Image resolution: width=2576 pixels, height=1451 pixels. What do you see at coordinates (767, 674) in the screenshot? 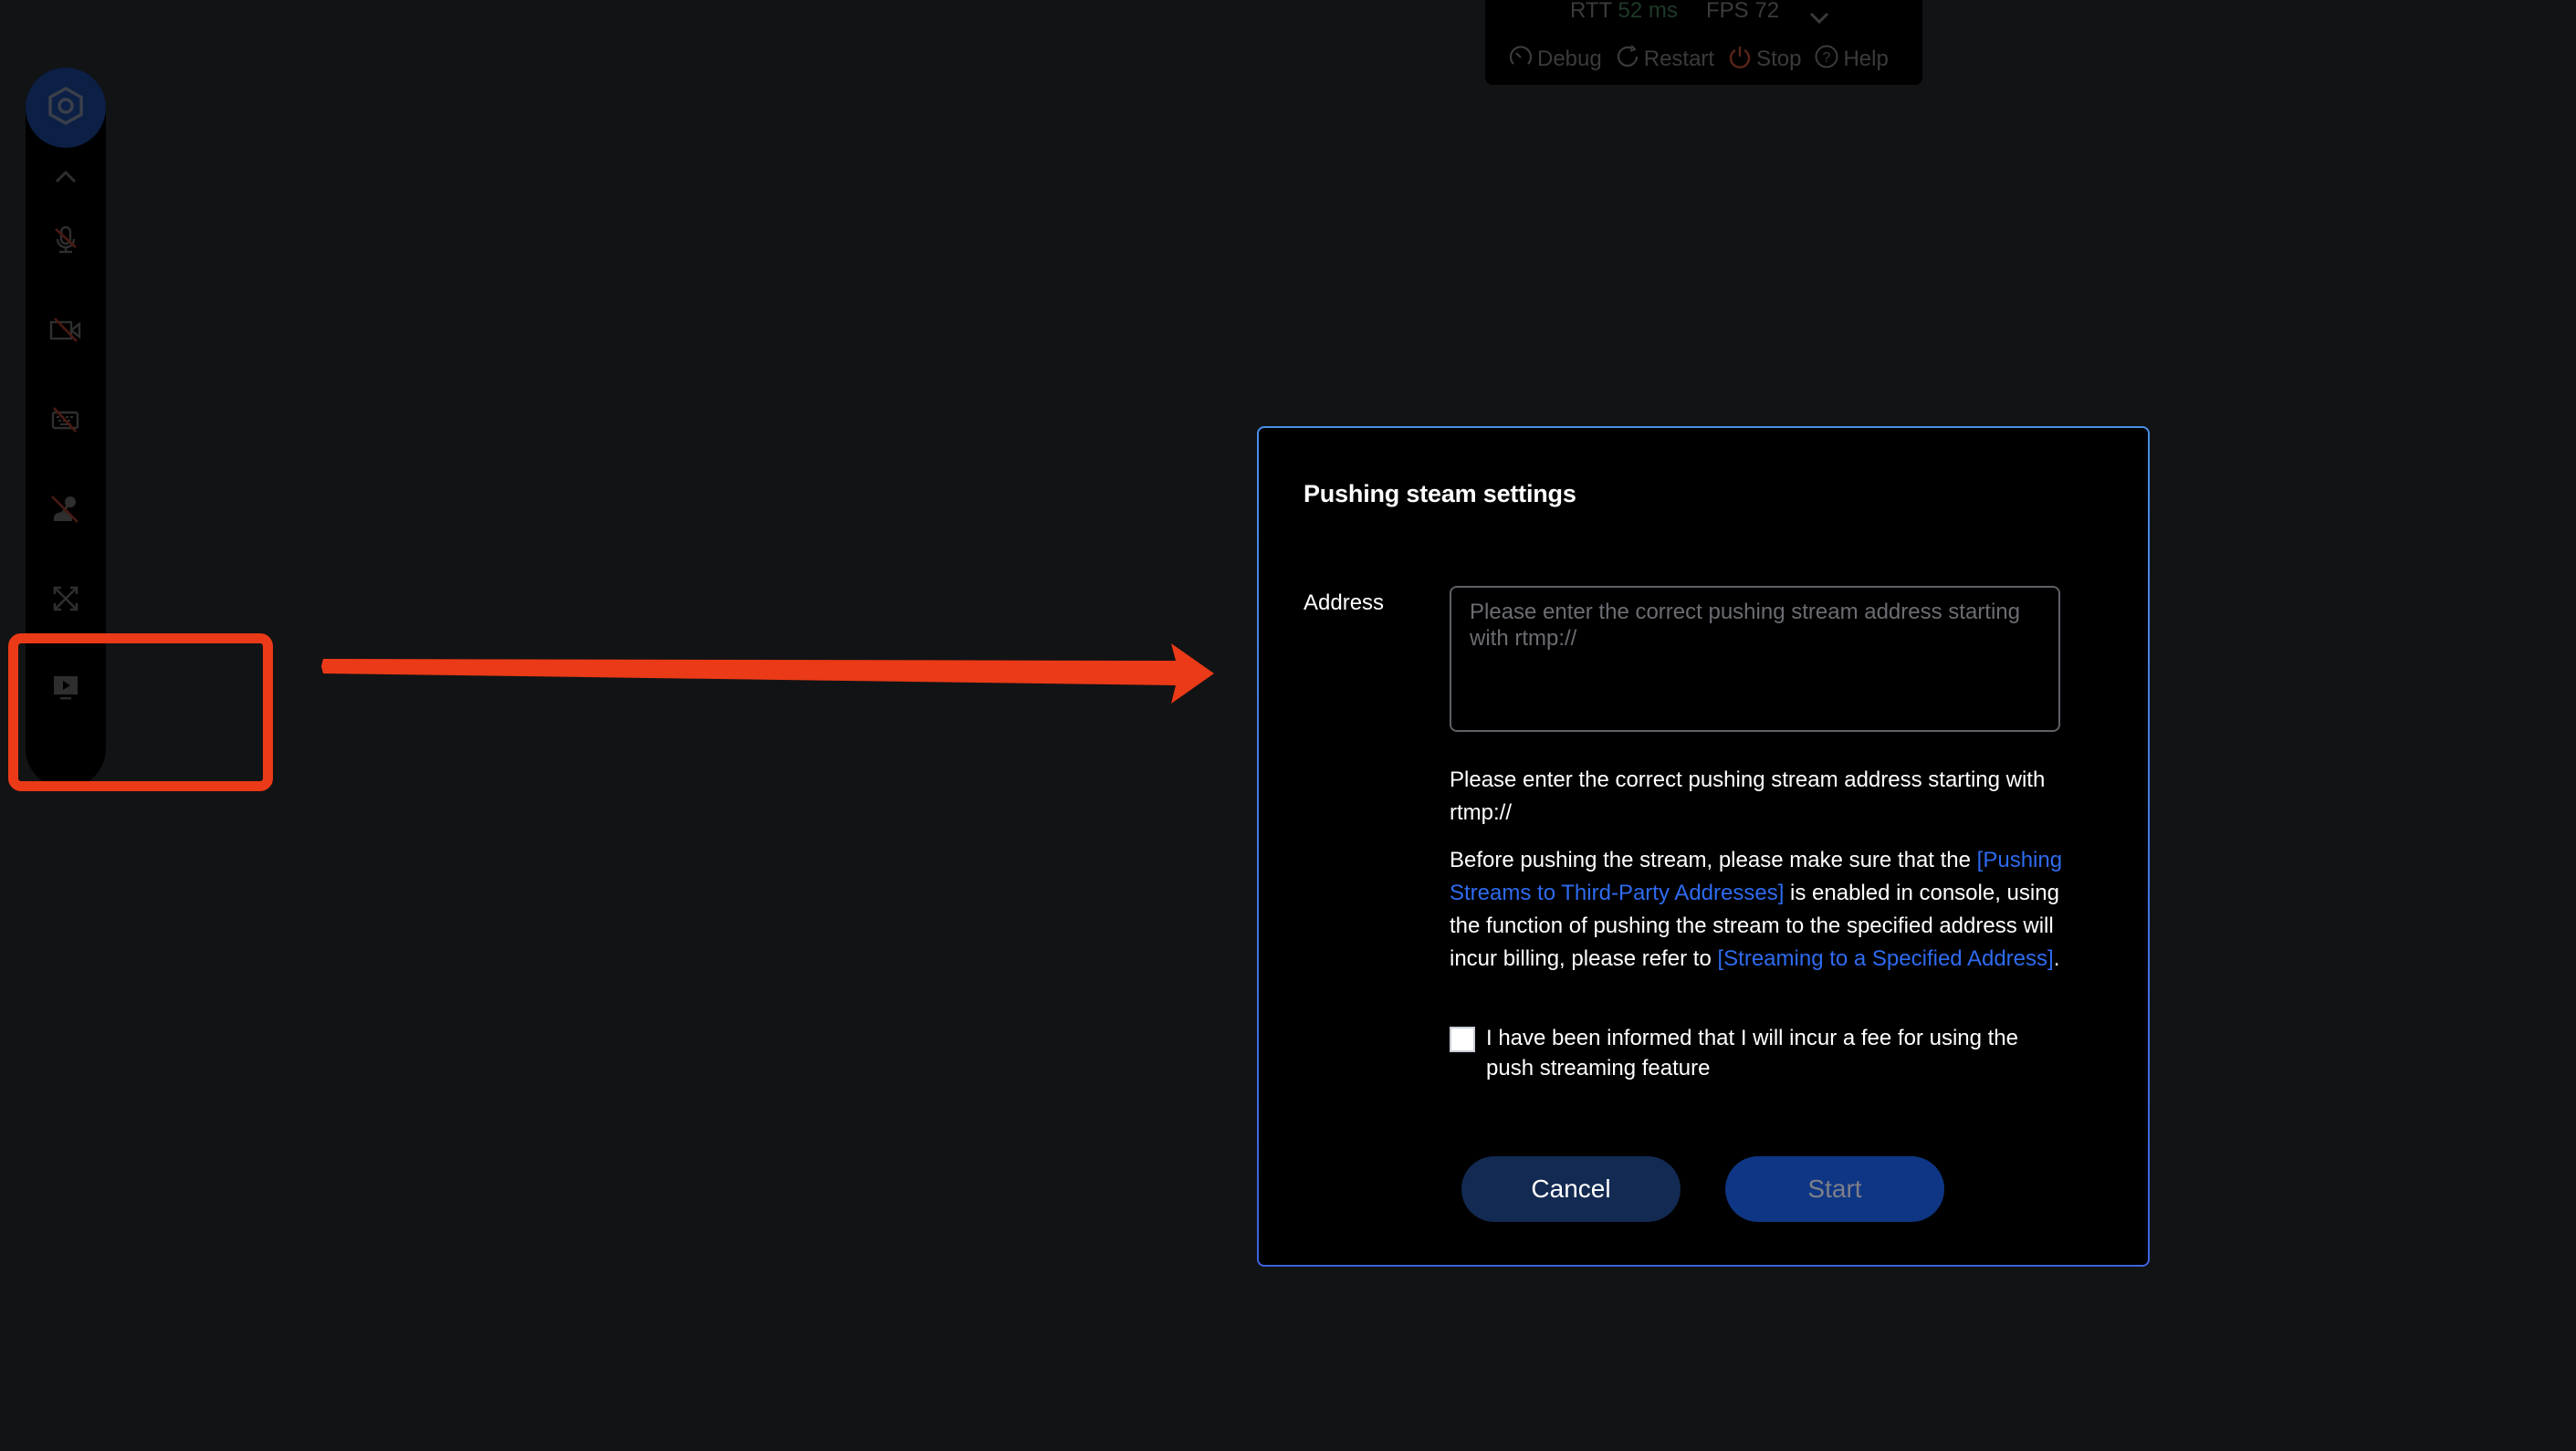
I see `arrow-shape` at bounding box center [767, 674].